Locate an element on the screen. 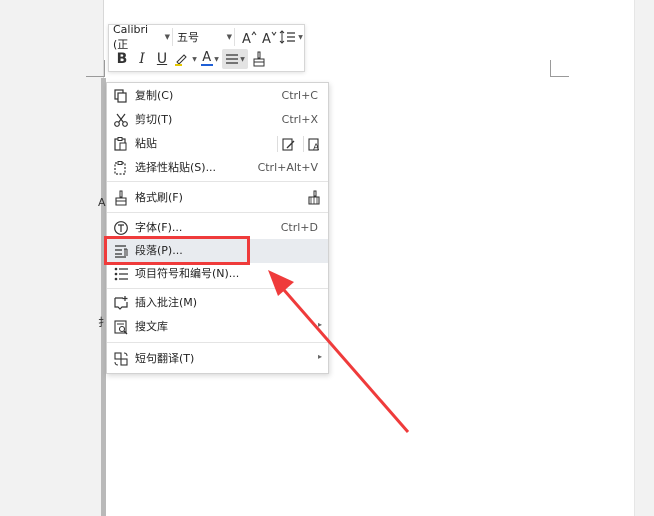 This screenshot has height=516, width=654. increase-font-button: A is located at coordinates (249, 37).